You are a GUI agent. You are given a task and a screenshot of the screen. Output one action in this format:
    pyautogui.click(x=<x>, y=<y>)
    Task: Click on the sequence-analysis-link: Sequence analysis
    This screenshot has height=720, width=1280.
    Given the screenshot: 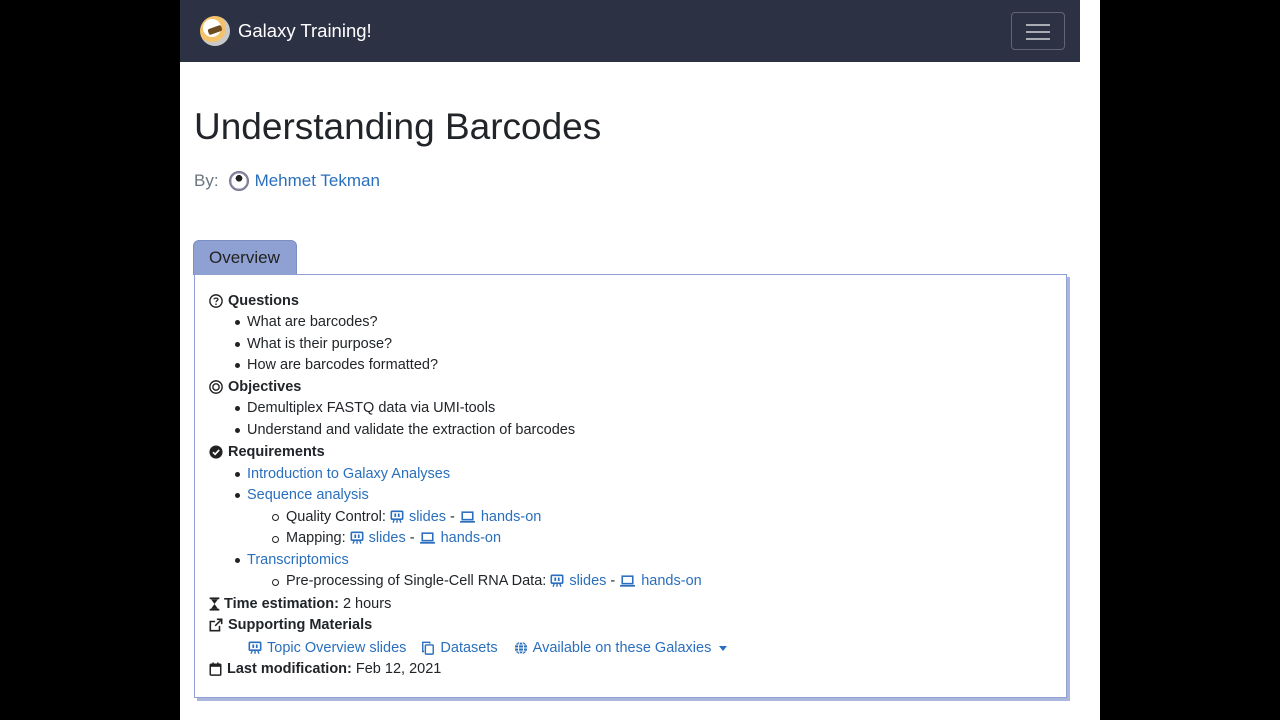 What is the action you would take?
    pyautogui.click(x=308, y=495)
    